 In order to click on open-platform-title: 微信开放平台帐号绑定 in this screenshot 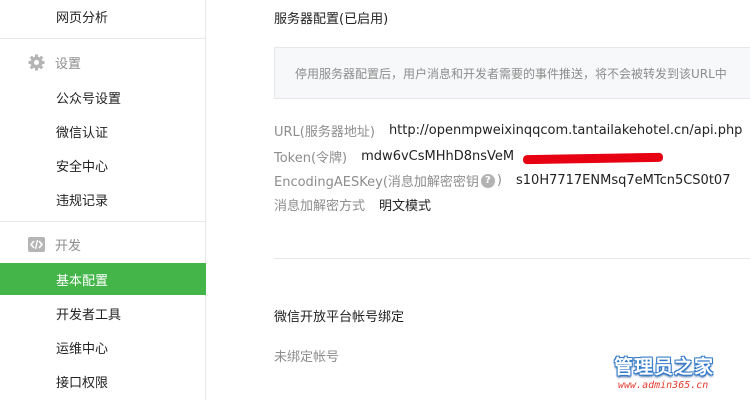, I will do `click(339, 317)`.